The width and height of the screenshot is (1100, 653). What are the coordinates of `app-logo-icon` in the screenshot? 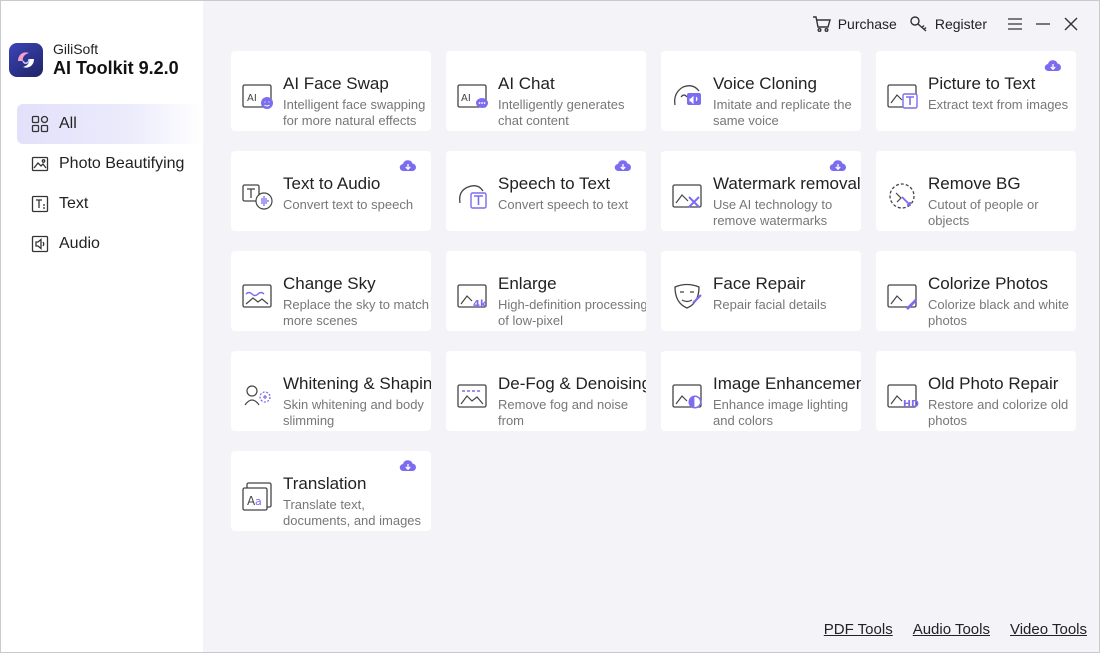 It's located at (26, 60).